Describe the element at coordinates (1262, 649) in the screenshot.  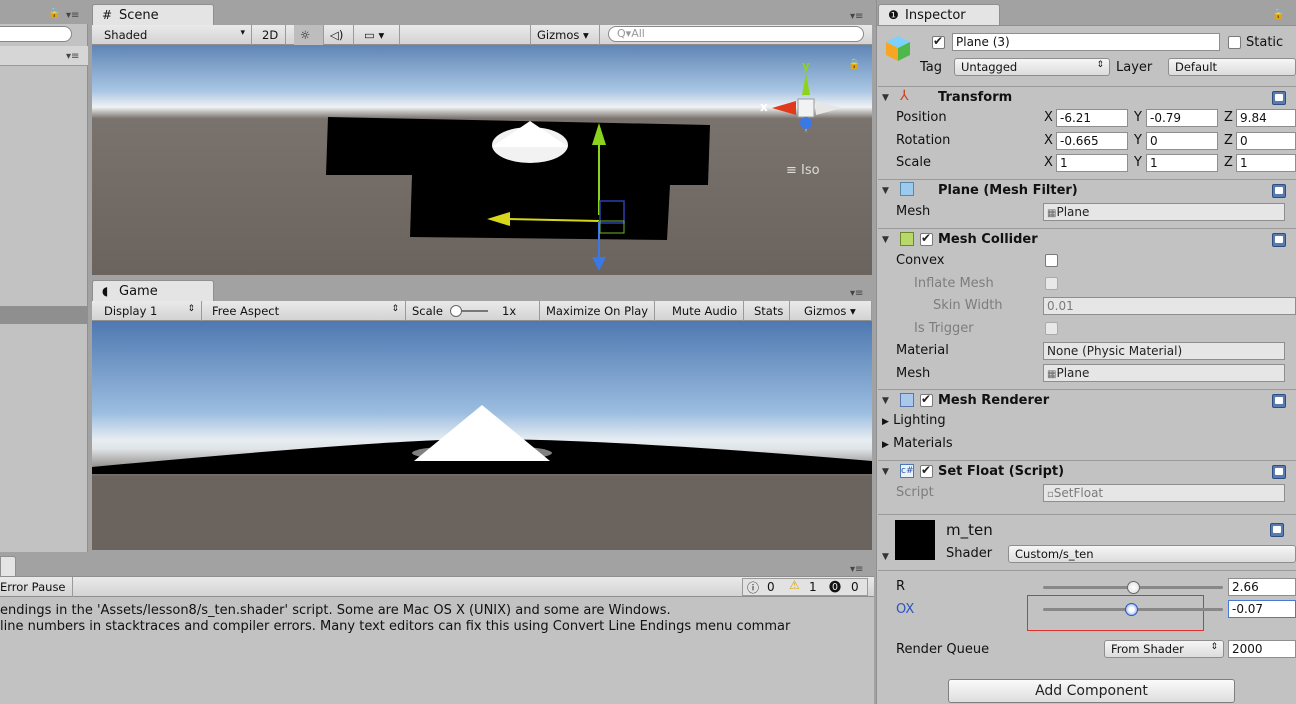
I see `render-queue-field: 2000` at that location.